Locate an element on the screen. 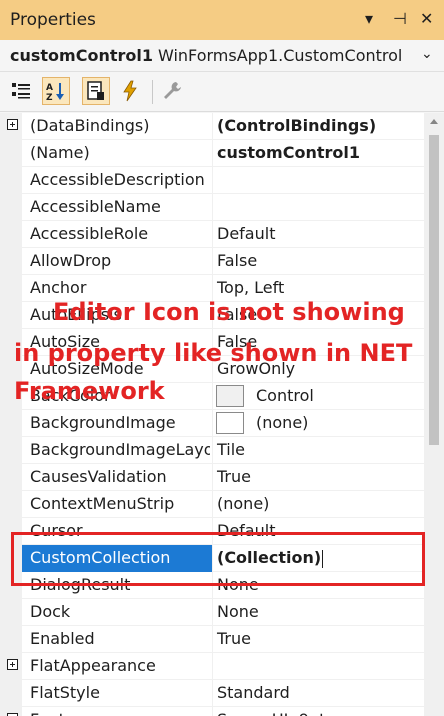 The width and height of the screenshot is (444, 716). property-row: Dock None is located at coordinates (212, 612).